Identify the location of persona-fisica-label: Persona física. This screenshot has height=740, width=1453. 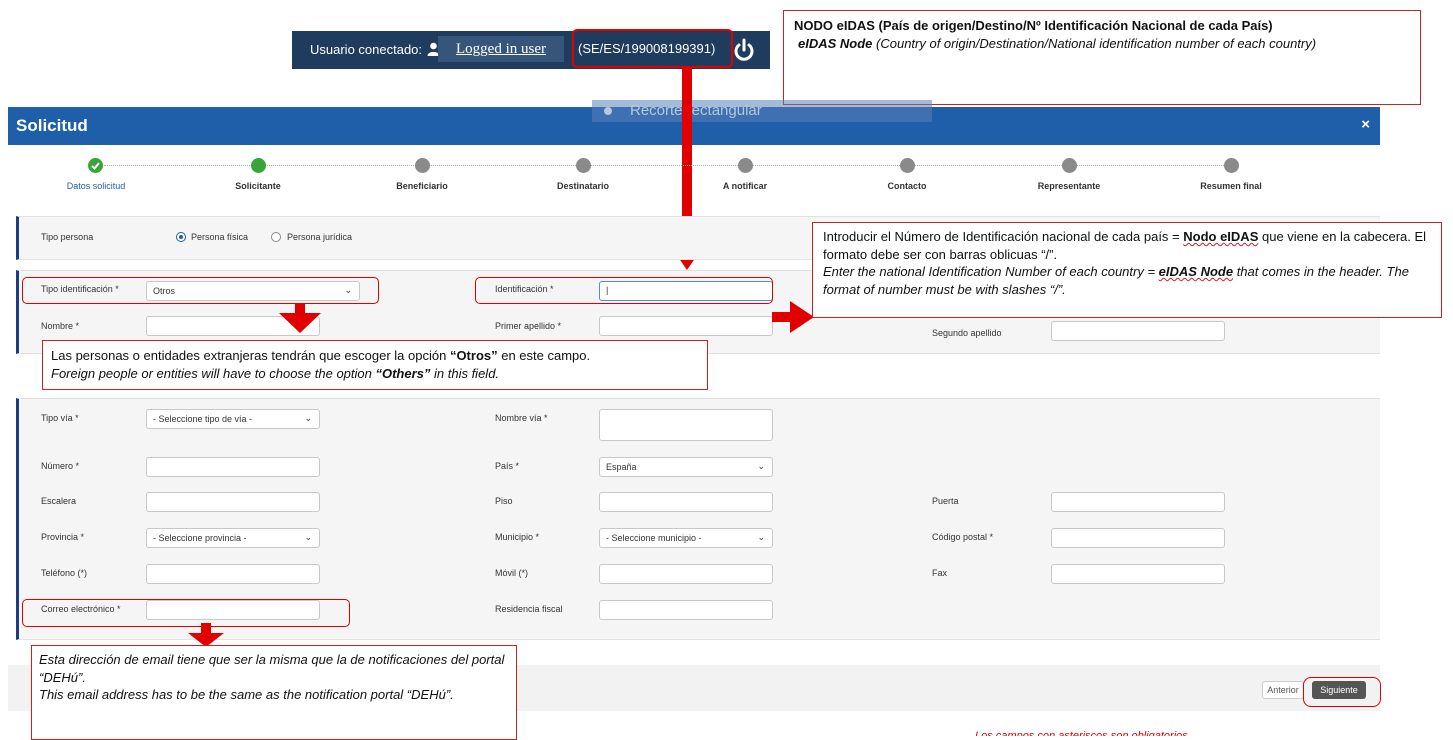
(219, 237).